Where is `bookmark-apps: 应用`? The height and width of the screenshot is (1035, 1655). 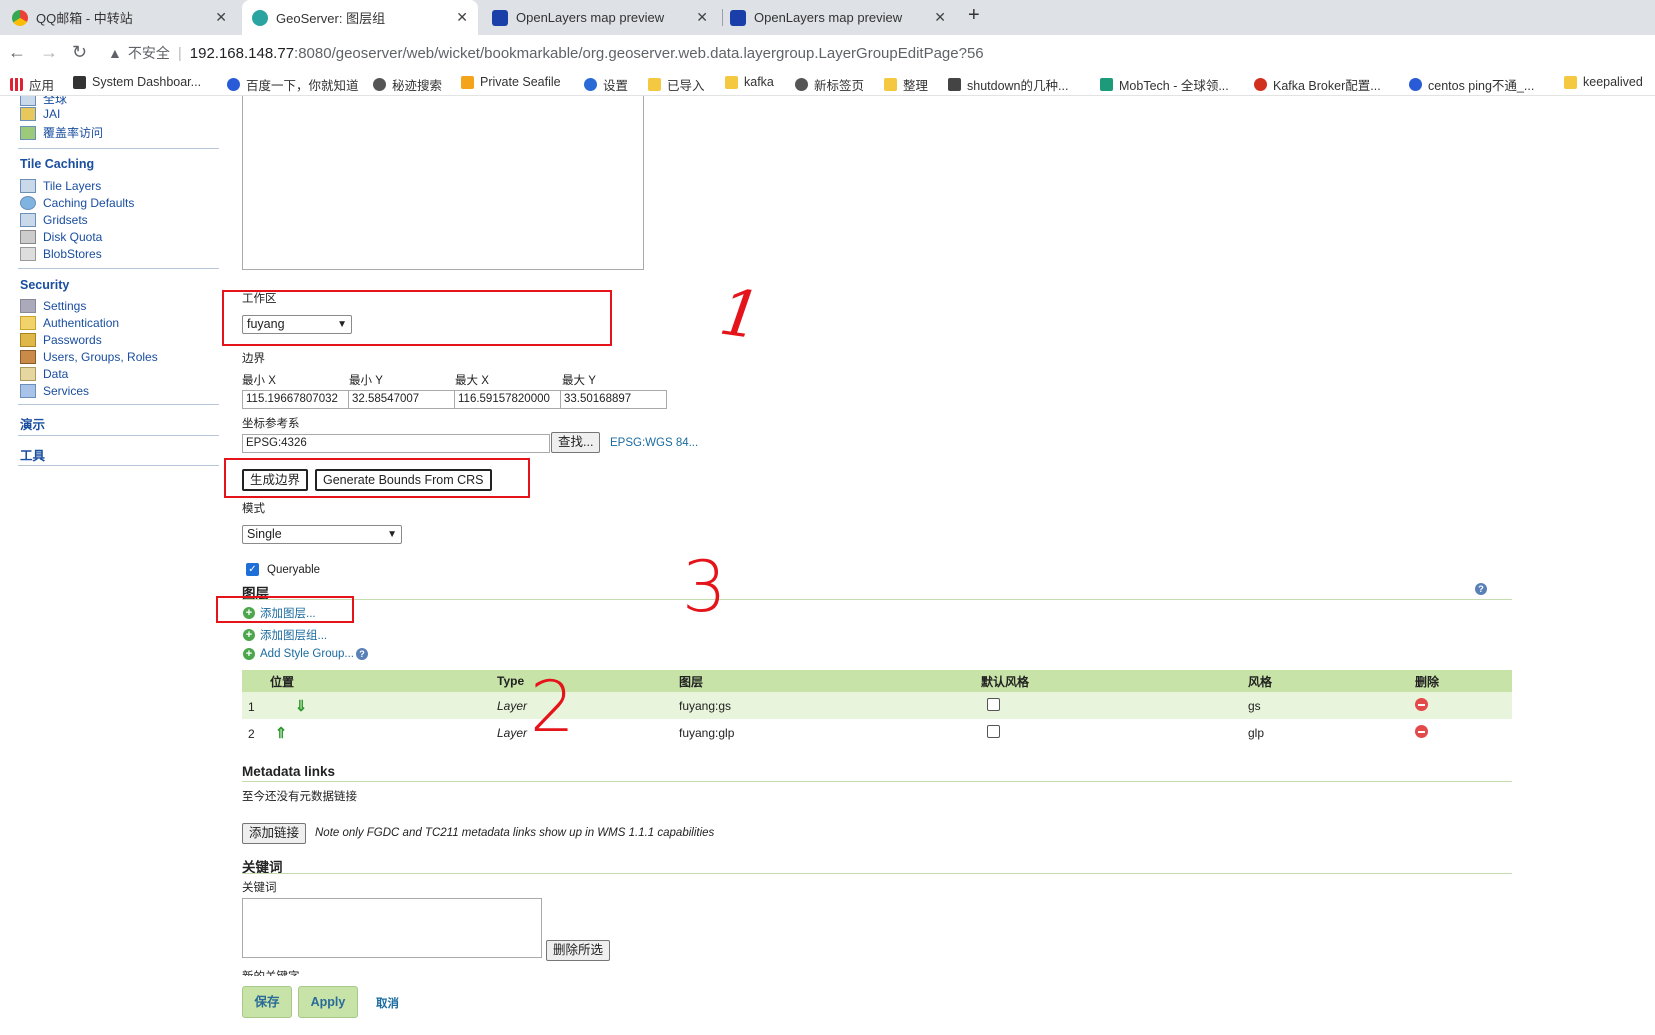 bookmark-apps: 应用 is located at coordinates (32, 84).